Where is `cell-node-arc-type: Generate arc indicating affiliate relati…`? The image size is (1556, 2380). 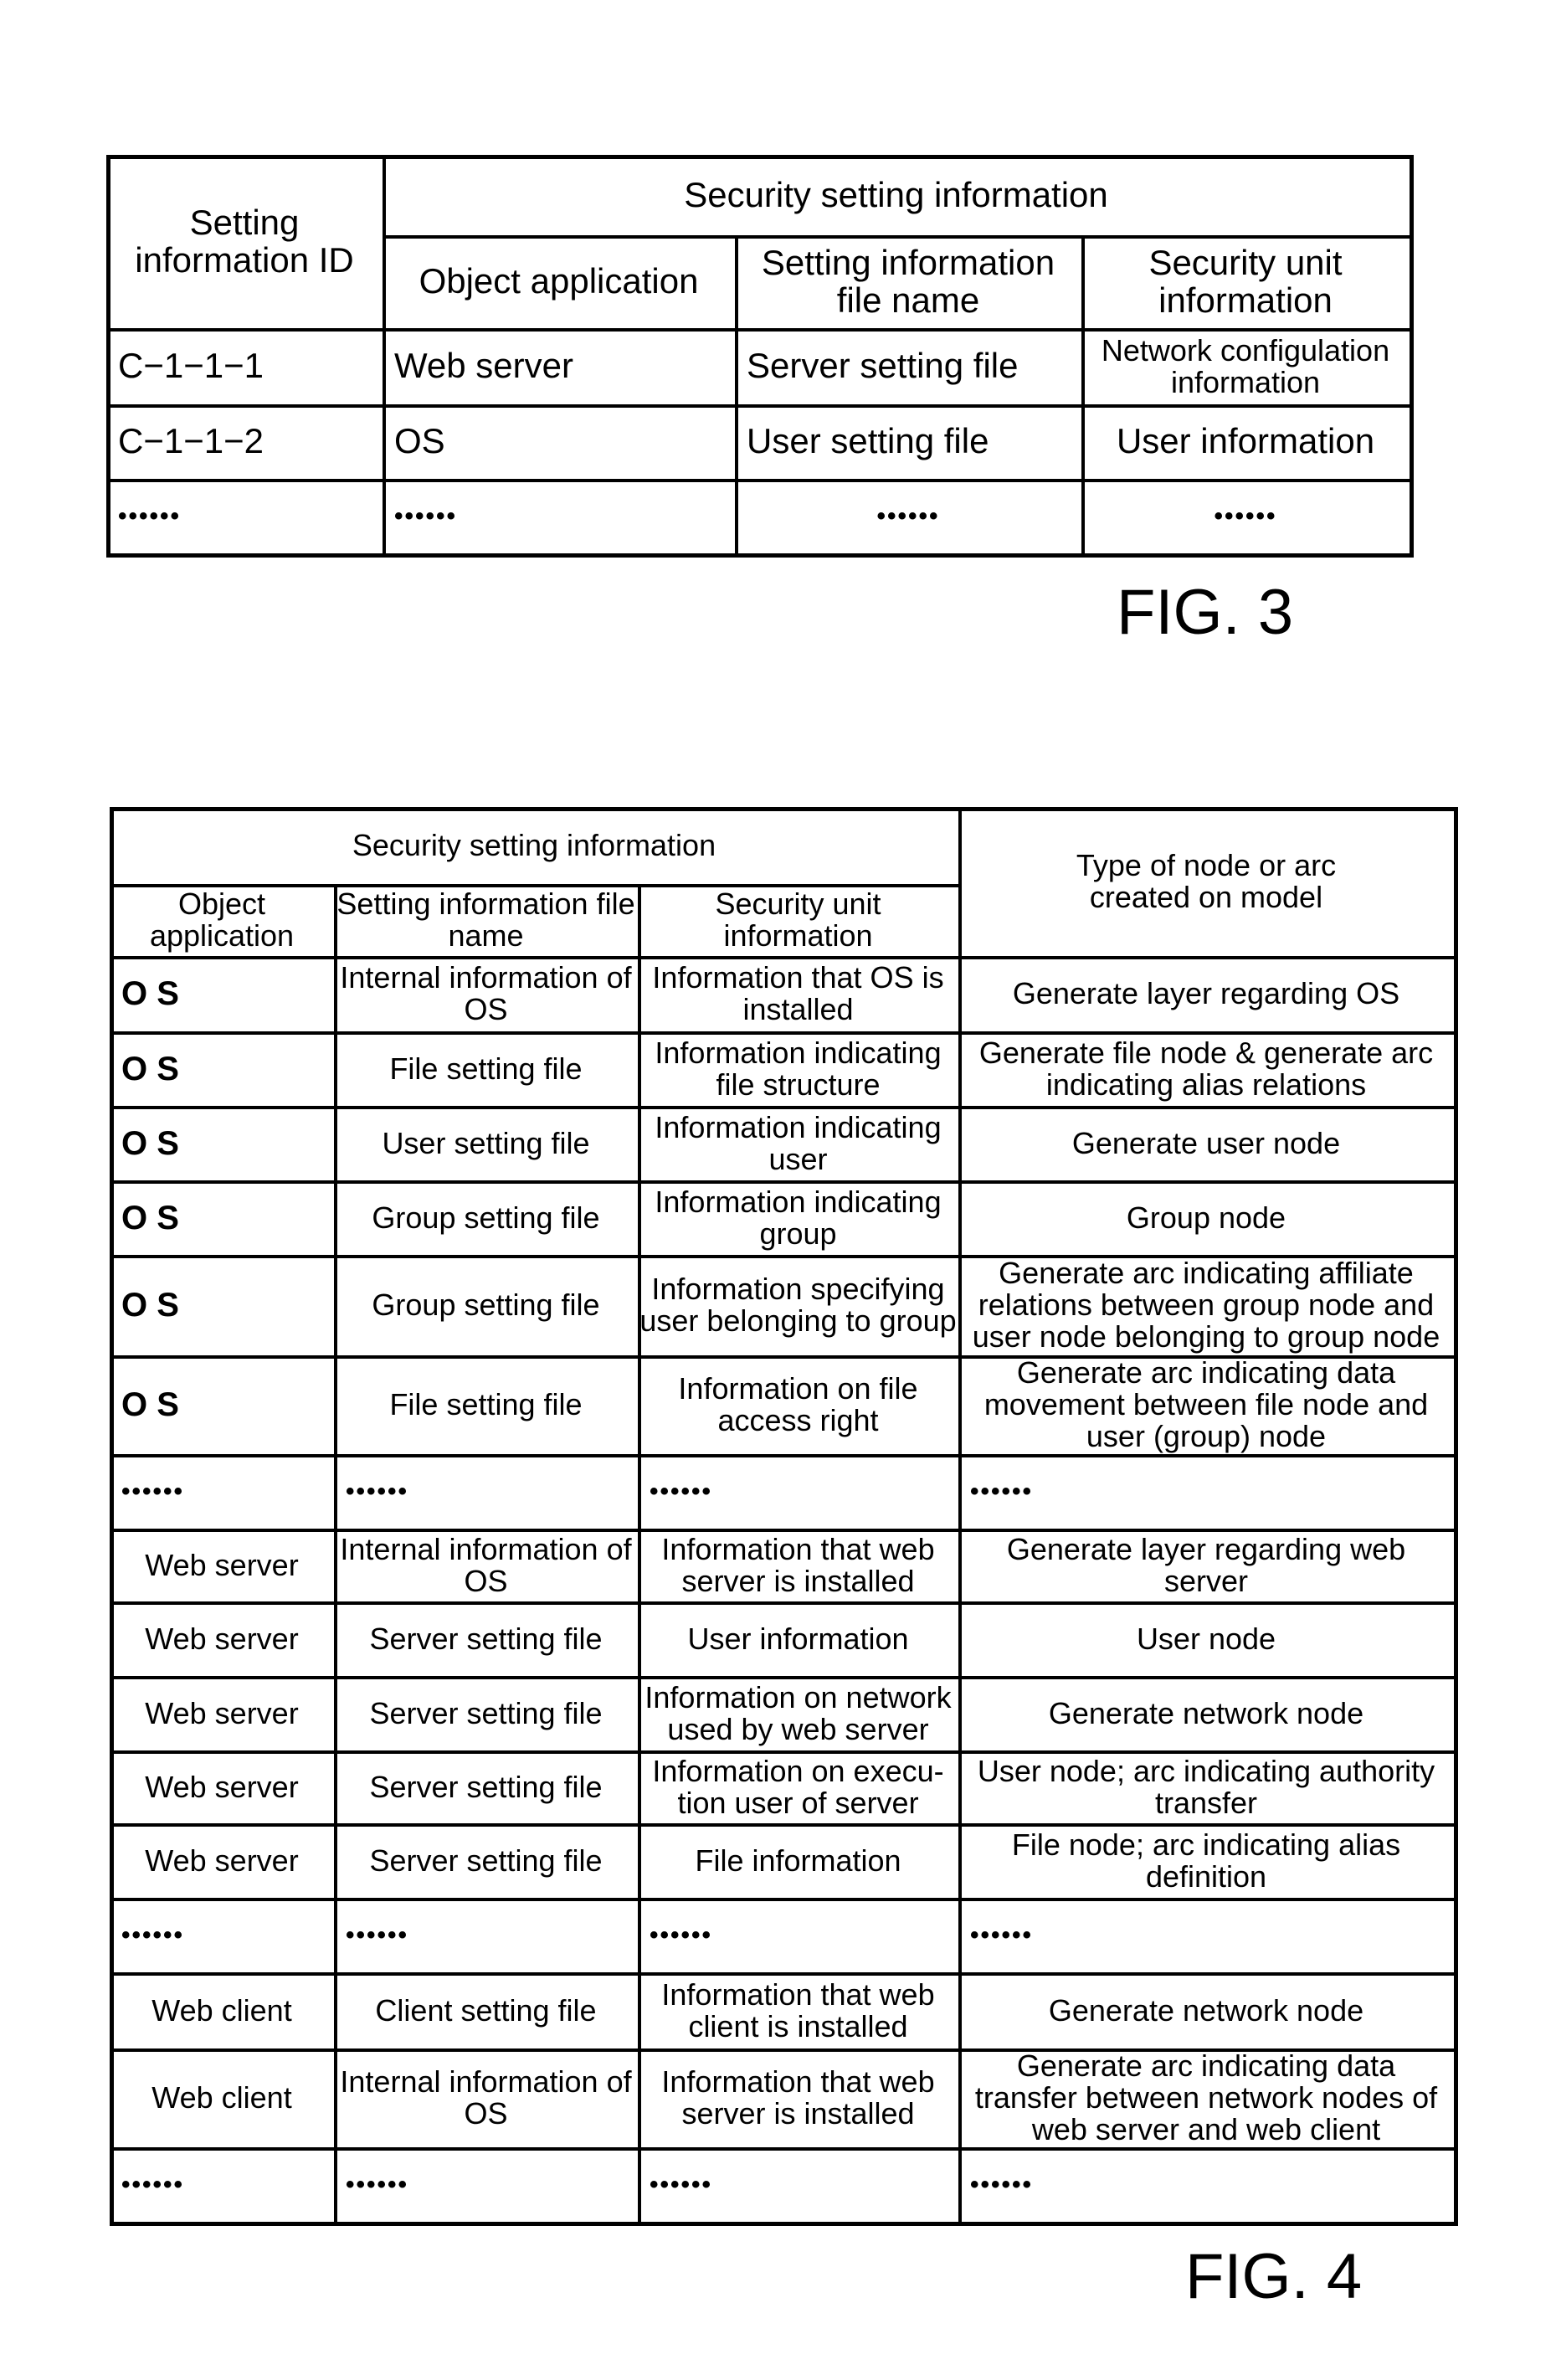 cell-node-arc-type: Generate arc indicating affiliate relati… is located at coordinates (1206, 1305).